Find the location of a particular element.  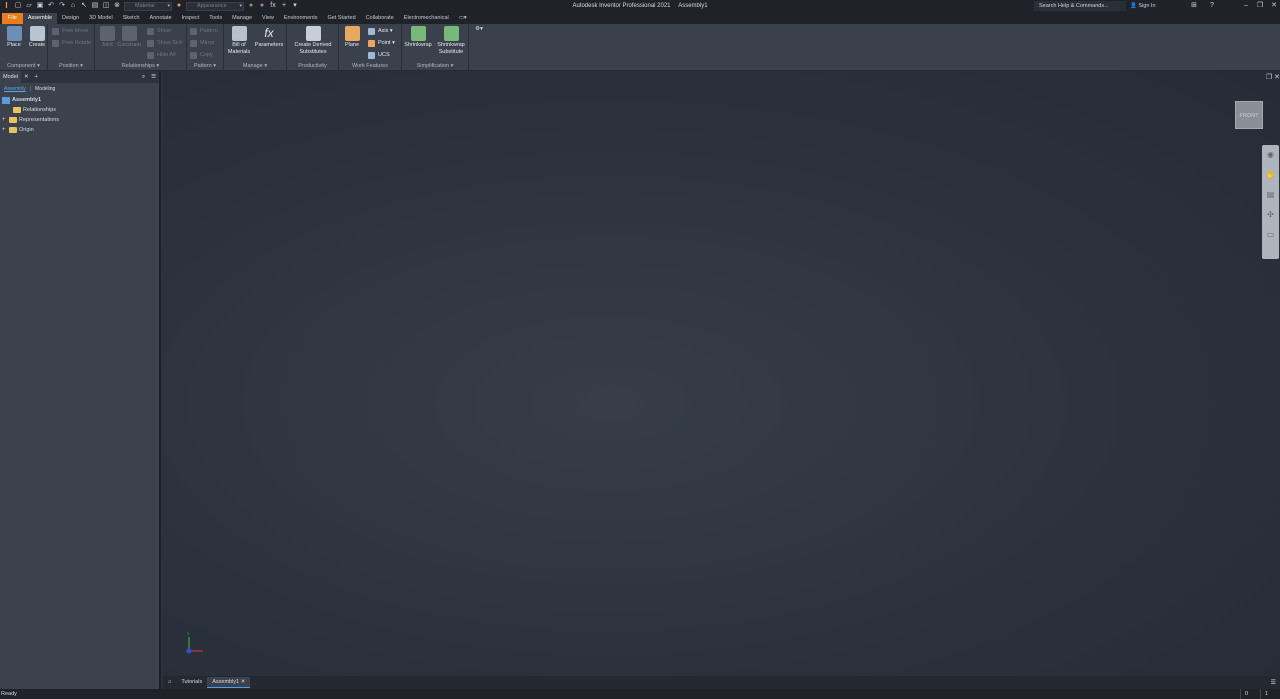

create-button: Create is located at coordinates (37, 37).